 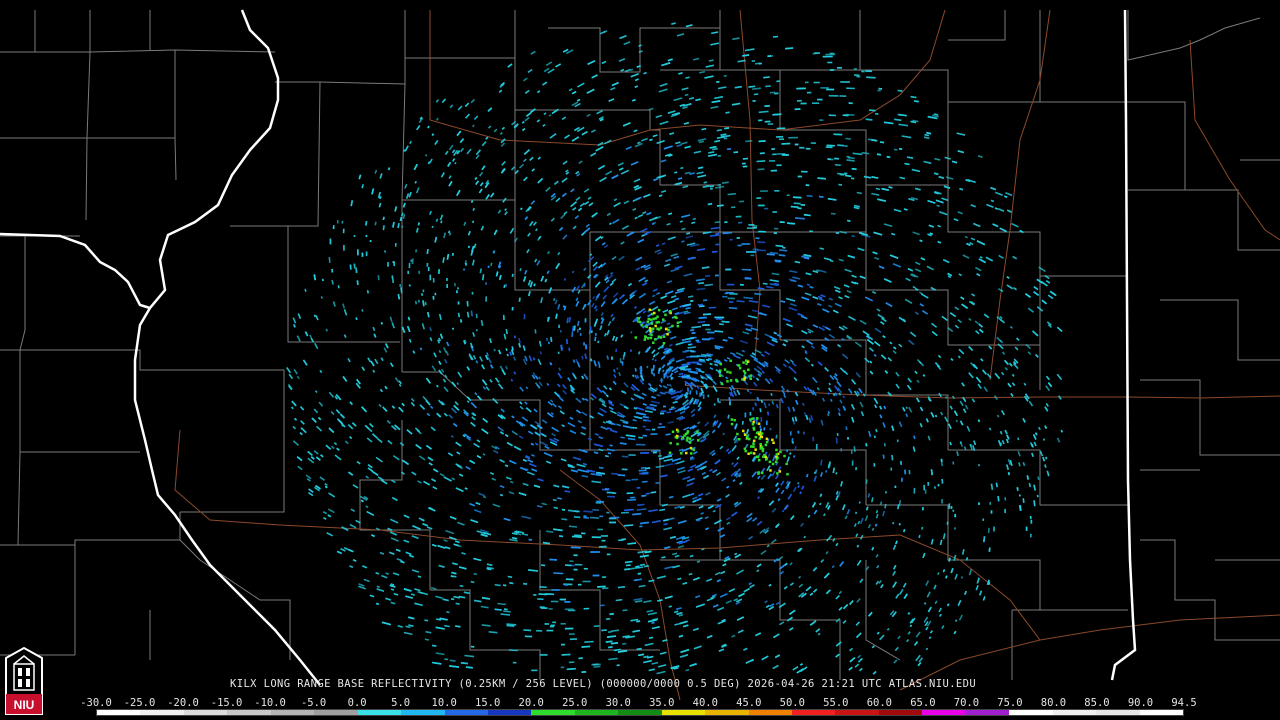 What do you see at coordinates (1140, 703) in the screenshot?
I see `legend-label: 90.0` at bounding box center [1140, 703].